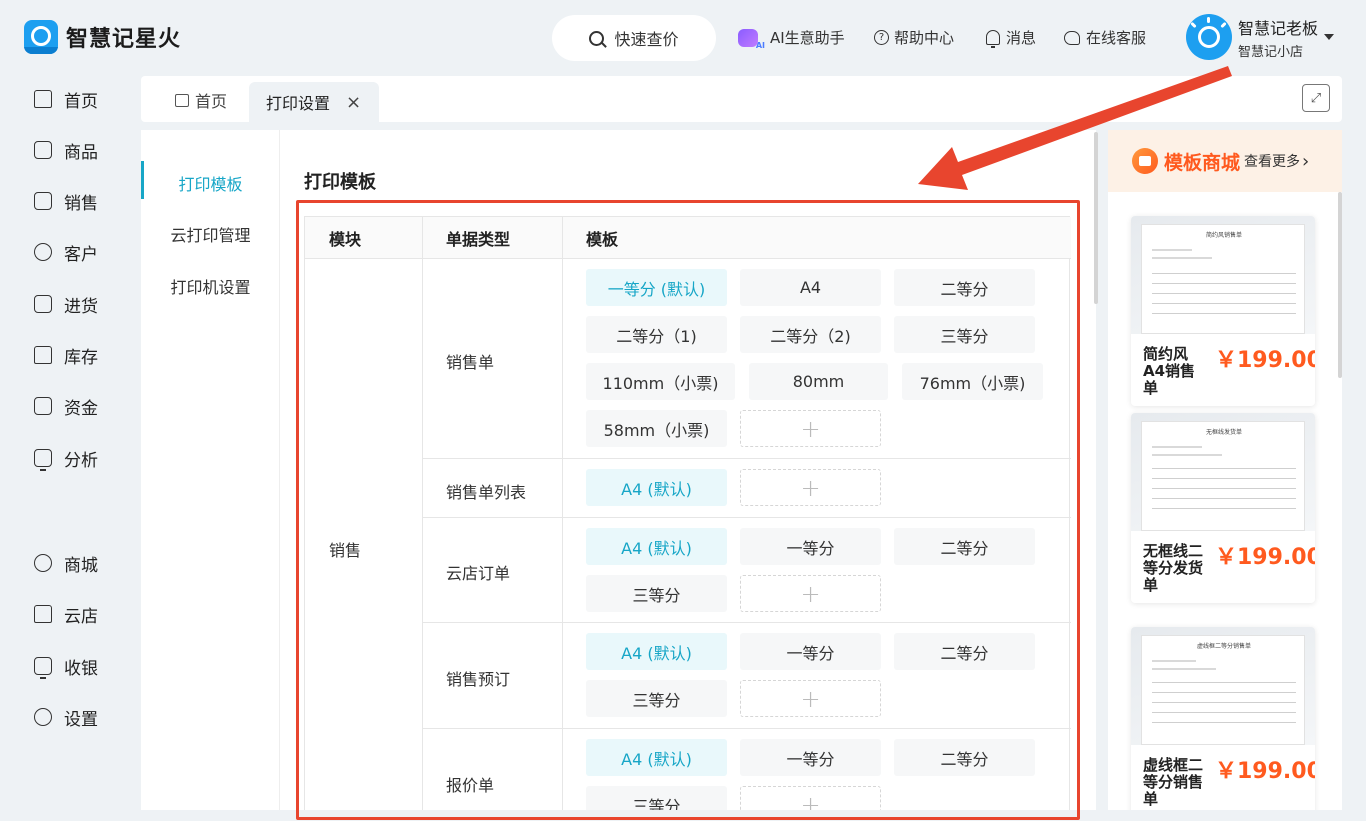  Describe the element at coordinates (211, 101) in the screenshot. I see `tab-home-label: 首页` at that location.